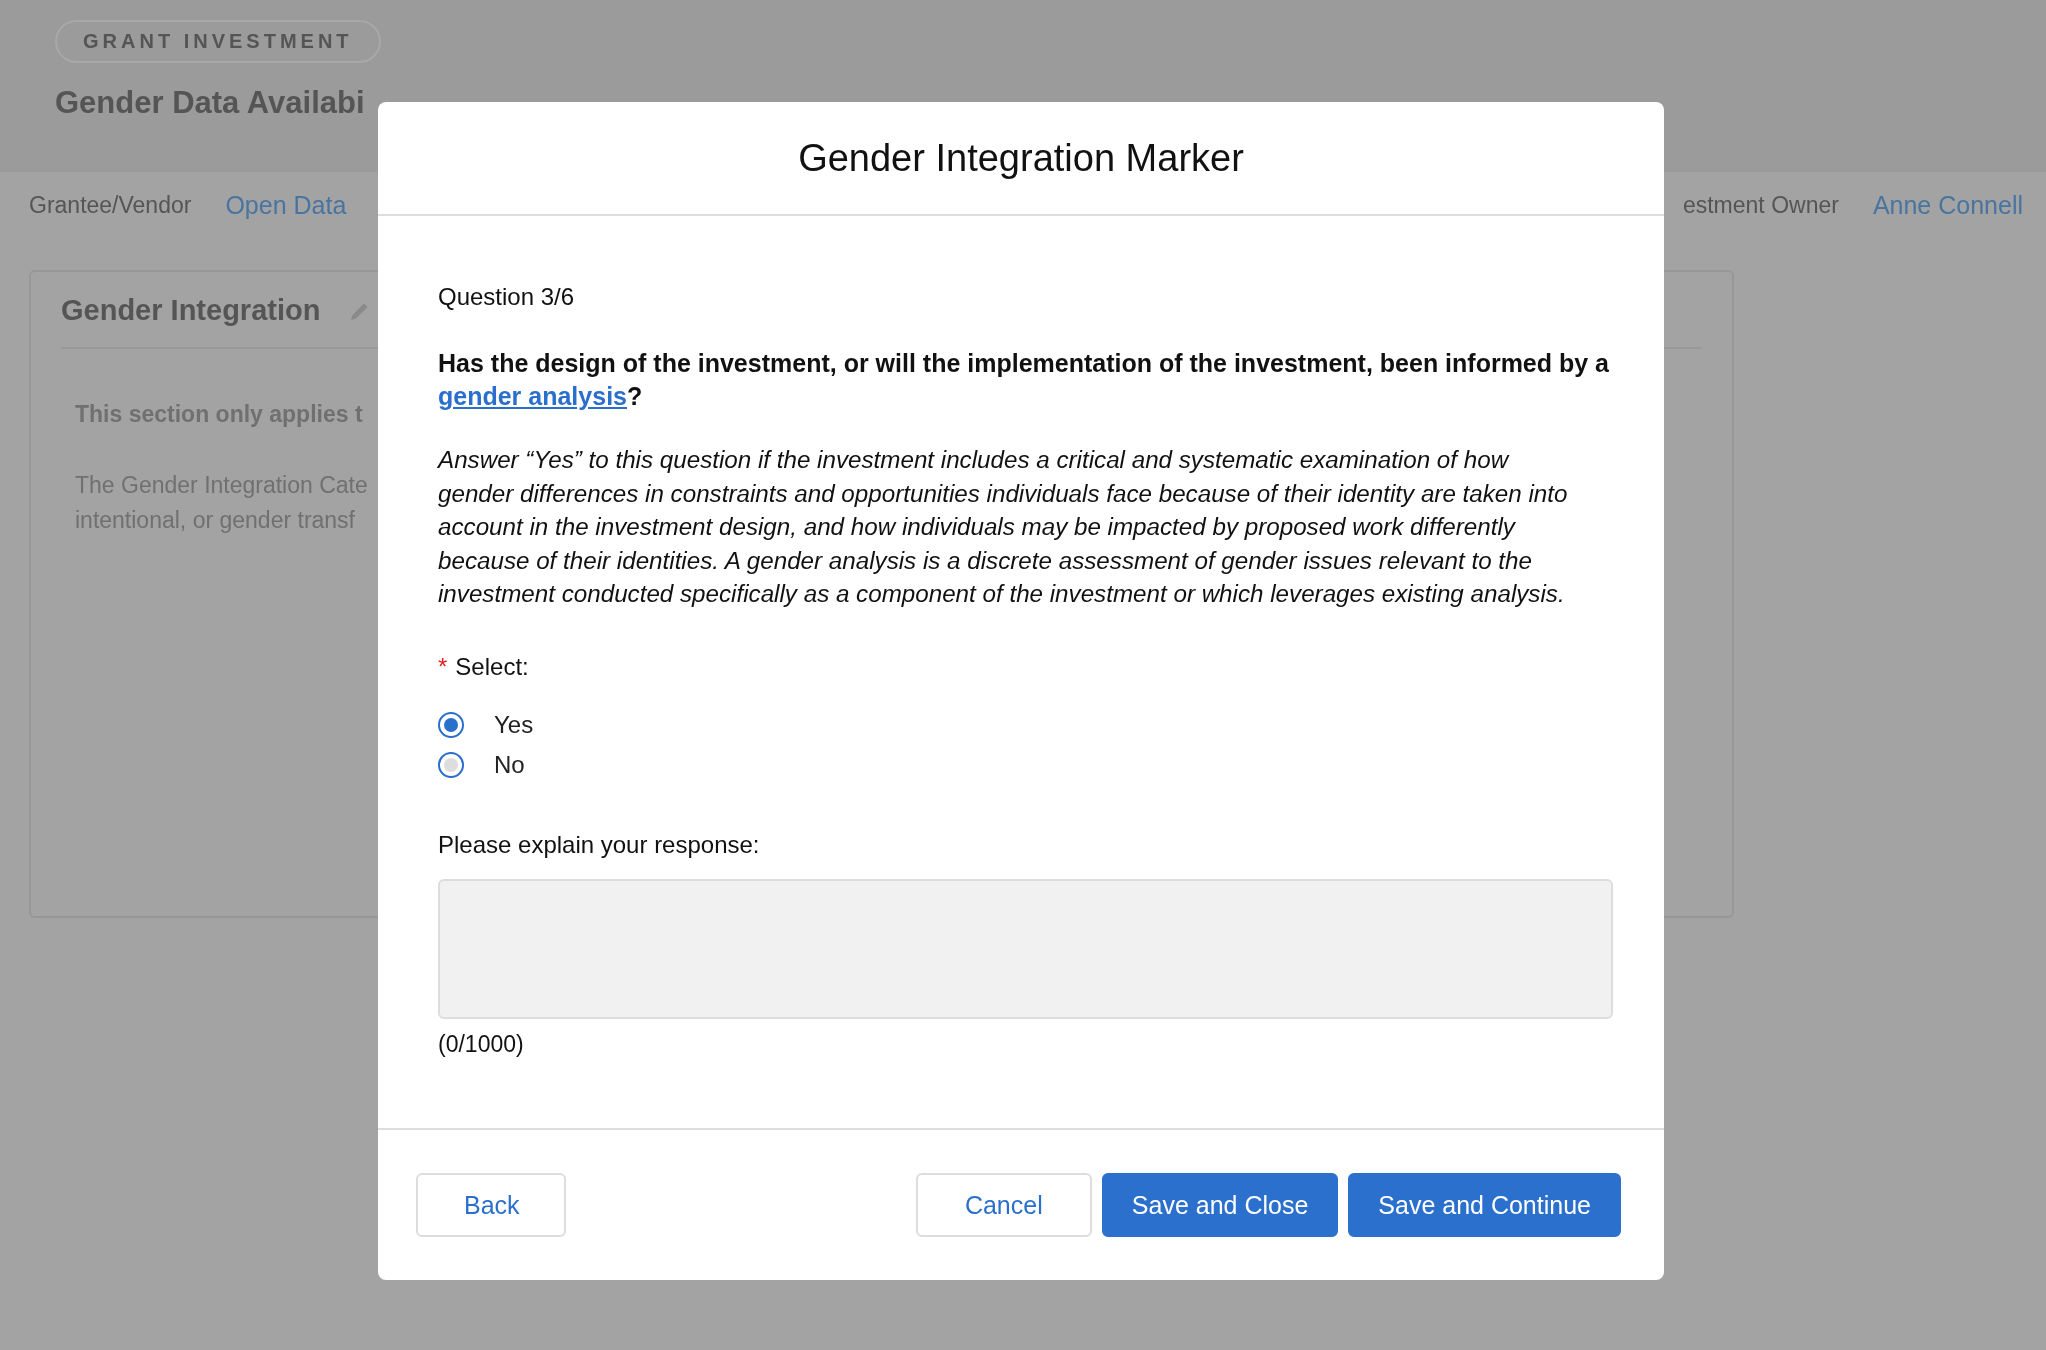  I want to click on question-text: Has the design of the investment, or will the implementation of the investment, been informed by a gender analysis?, so click(1024, 380).